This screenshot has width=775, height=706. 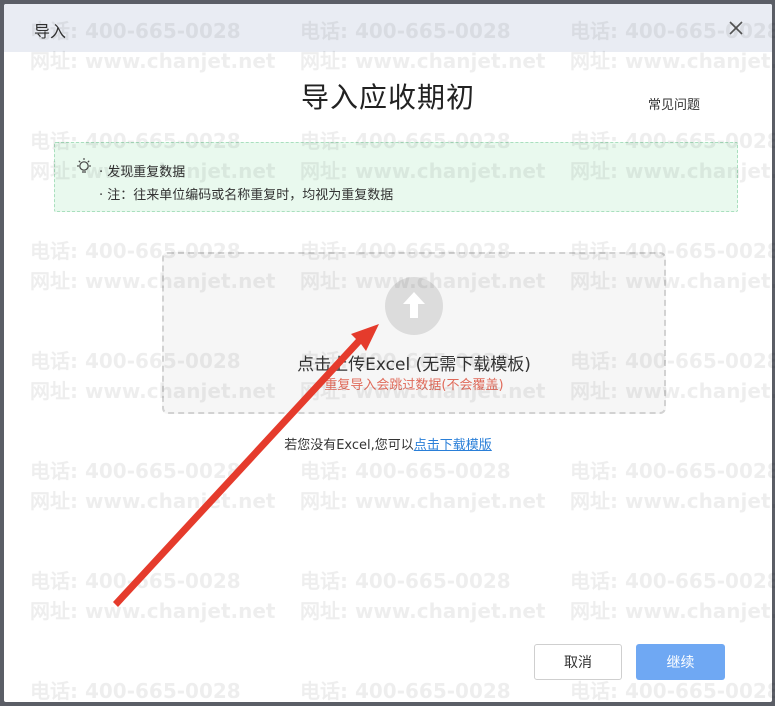 I want to click on upload-label: 点击上传Excel (无需下载模板), so click(x=414, y=365).